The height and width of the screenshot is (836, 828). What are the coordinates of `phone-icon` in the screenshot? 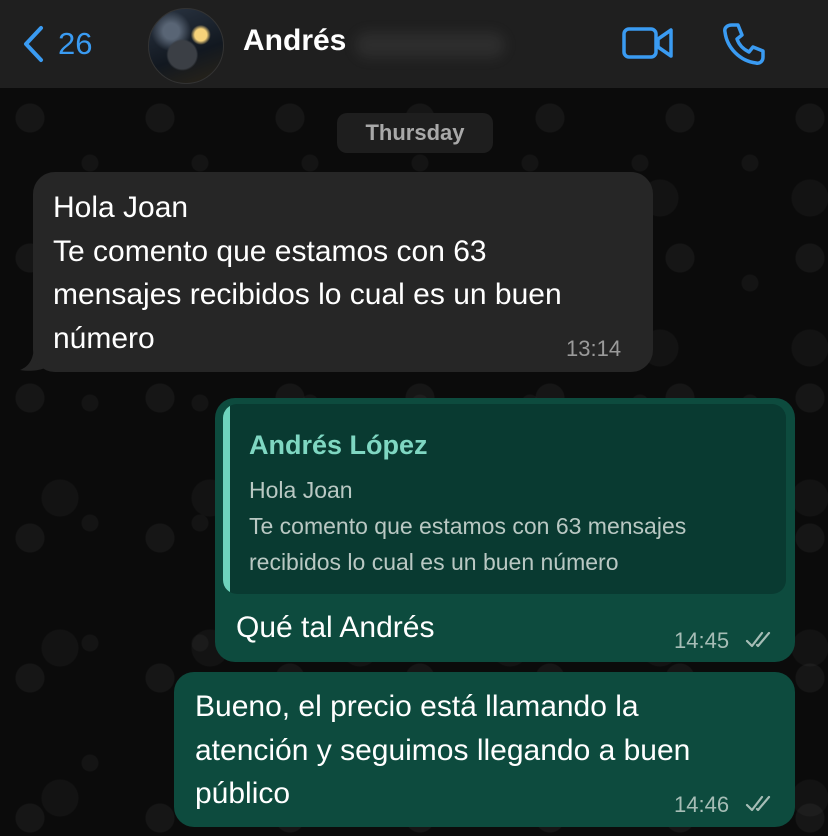 It's located at (744, 44).